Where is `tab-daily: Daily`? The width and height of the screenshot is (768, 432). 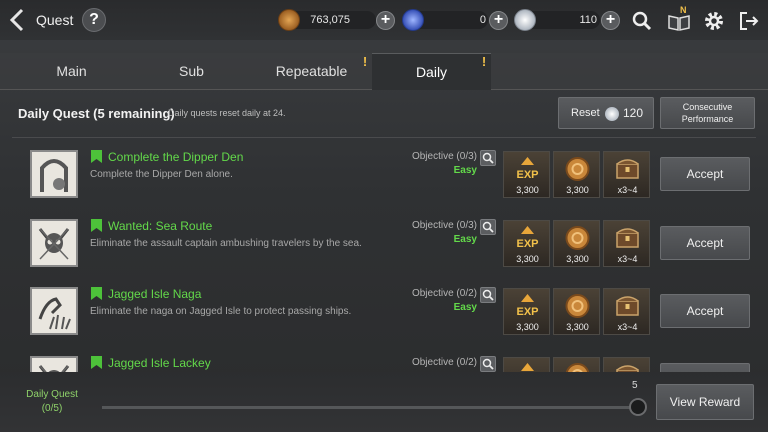
tab-daily: Daily is located at coordinates (431, 71).